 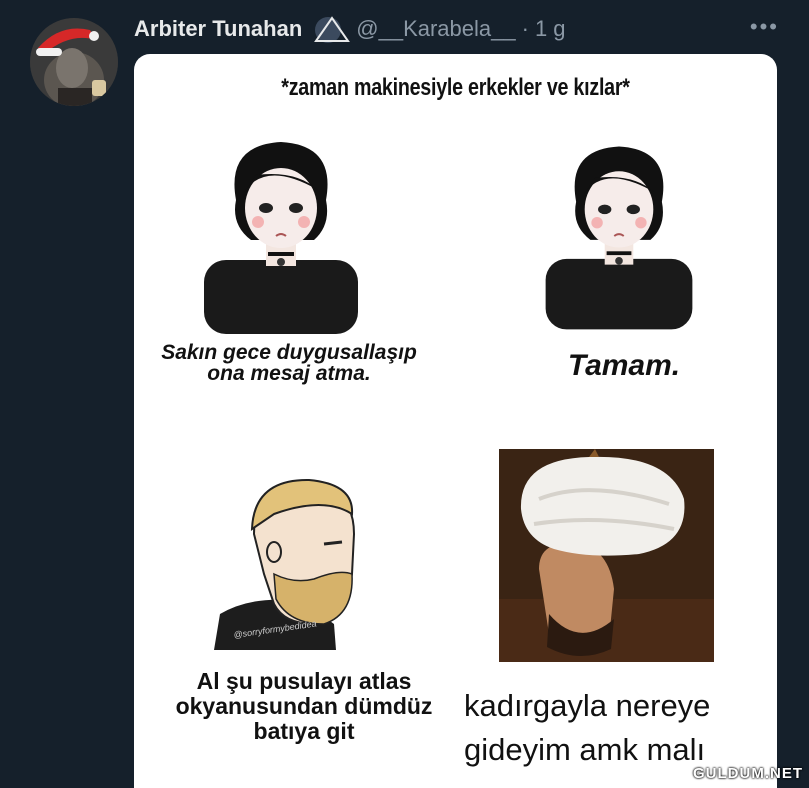 What do you see at coordinates (748, 773) in the screenshot?
I see `watermark: GULDUM.NET` at bounding box center [748, 773].